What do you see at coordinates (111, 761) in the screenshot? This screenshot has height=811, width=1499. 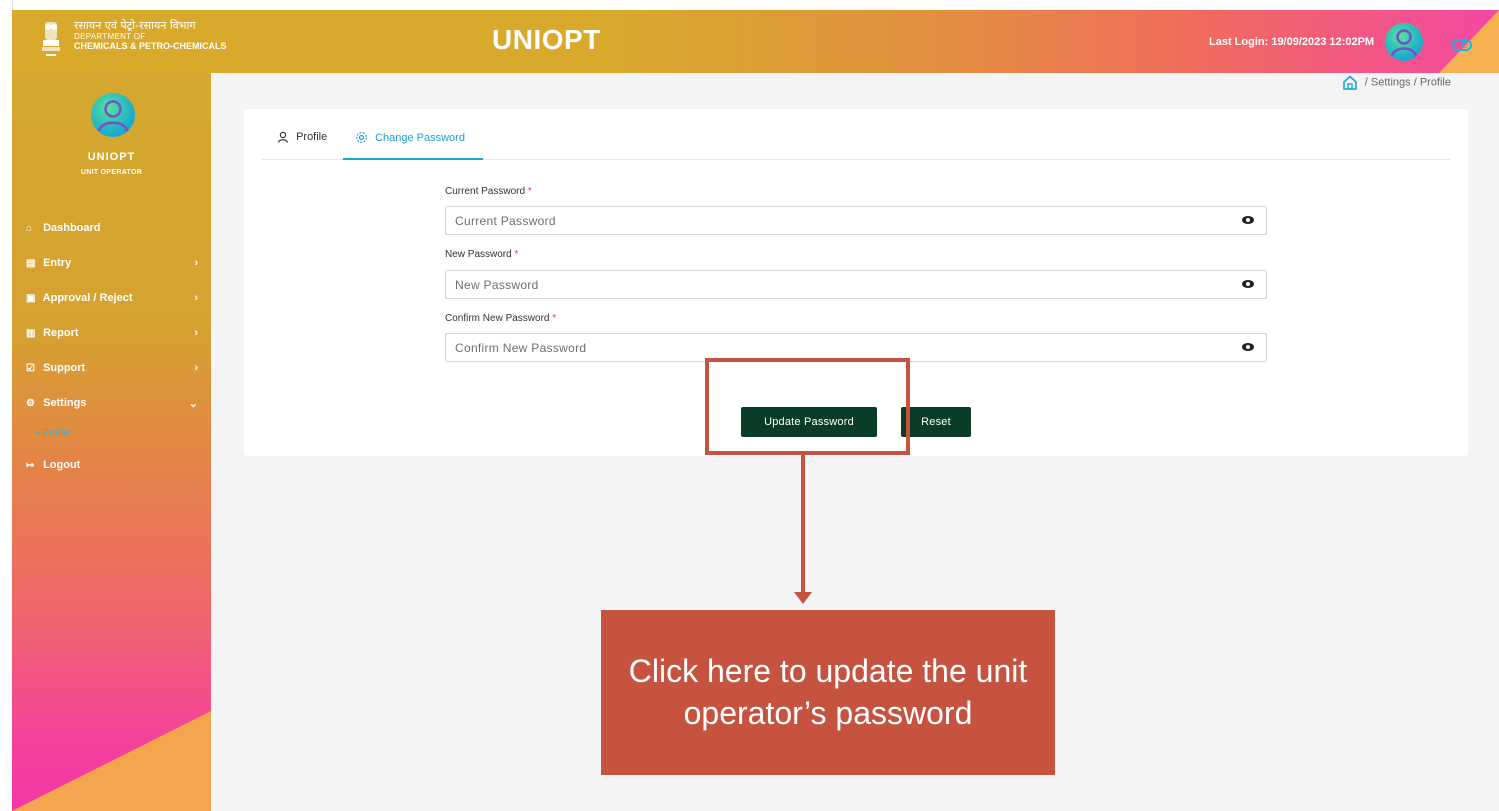 I see `sidebar-corner-decoration` at bounding box center [111, 761].